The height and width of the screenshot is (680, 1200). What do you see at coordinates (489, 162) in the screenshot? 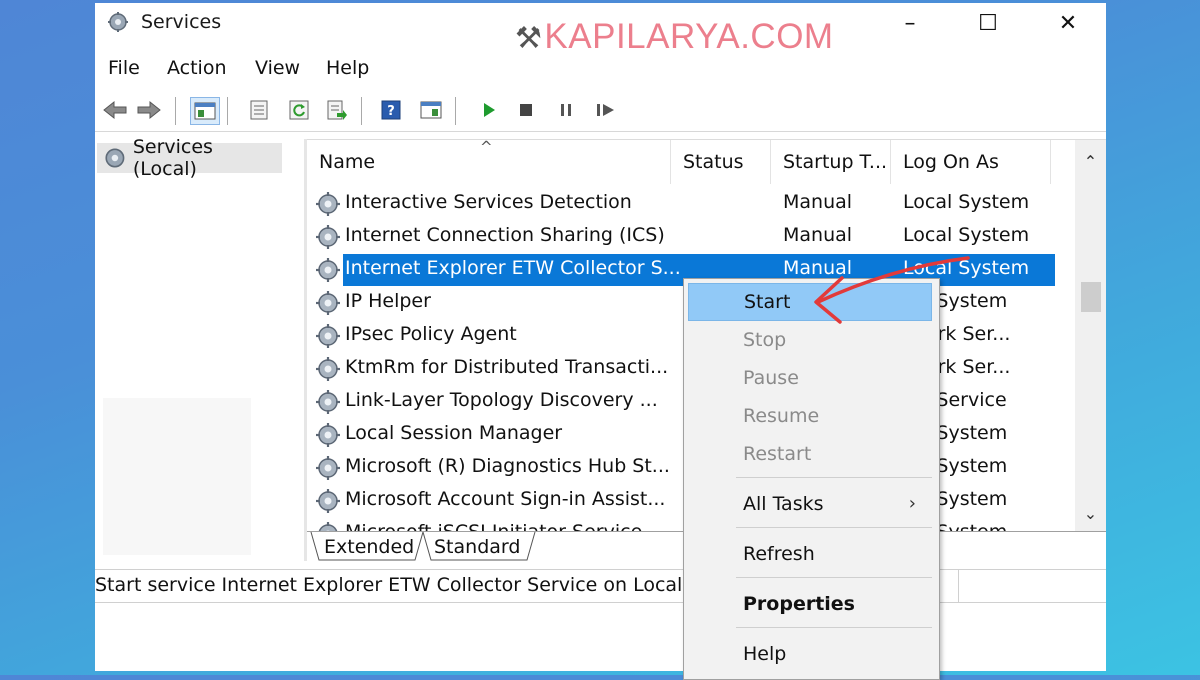
I see `column-header-name: Name ^` at bounding box center [489, 162].